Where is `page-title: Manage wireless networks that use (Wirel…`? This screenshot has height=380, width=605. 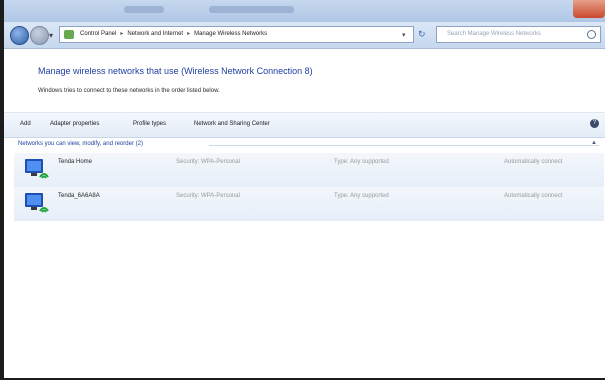 page-title: Manage wireless networks that use (Wirel… is located at coordinates (175, 71).